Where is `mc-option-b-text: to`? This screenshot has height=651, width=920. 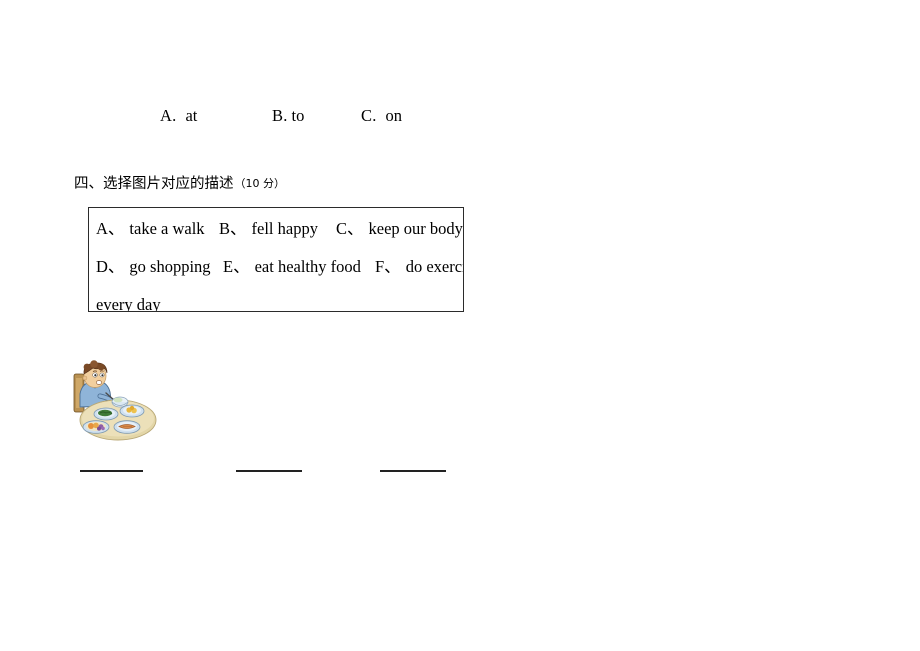 mc-option-b-text: to is located at coordinates (298, 115).